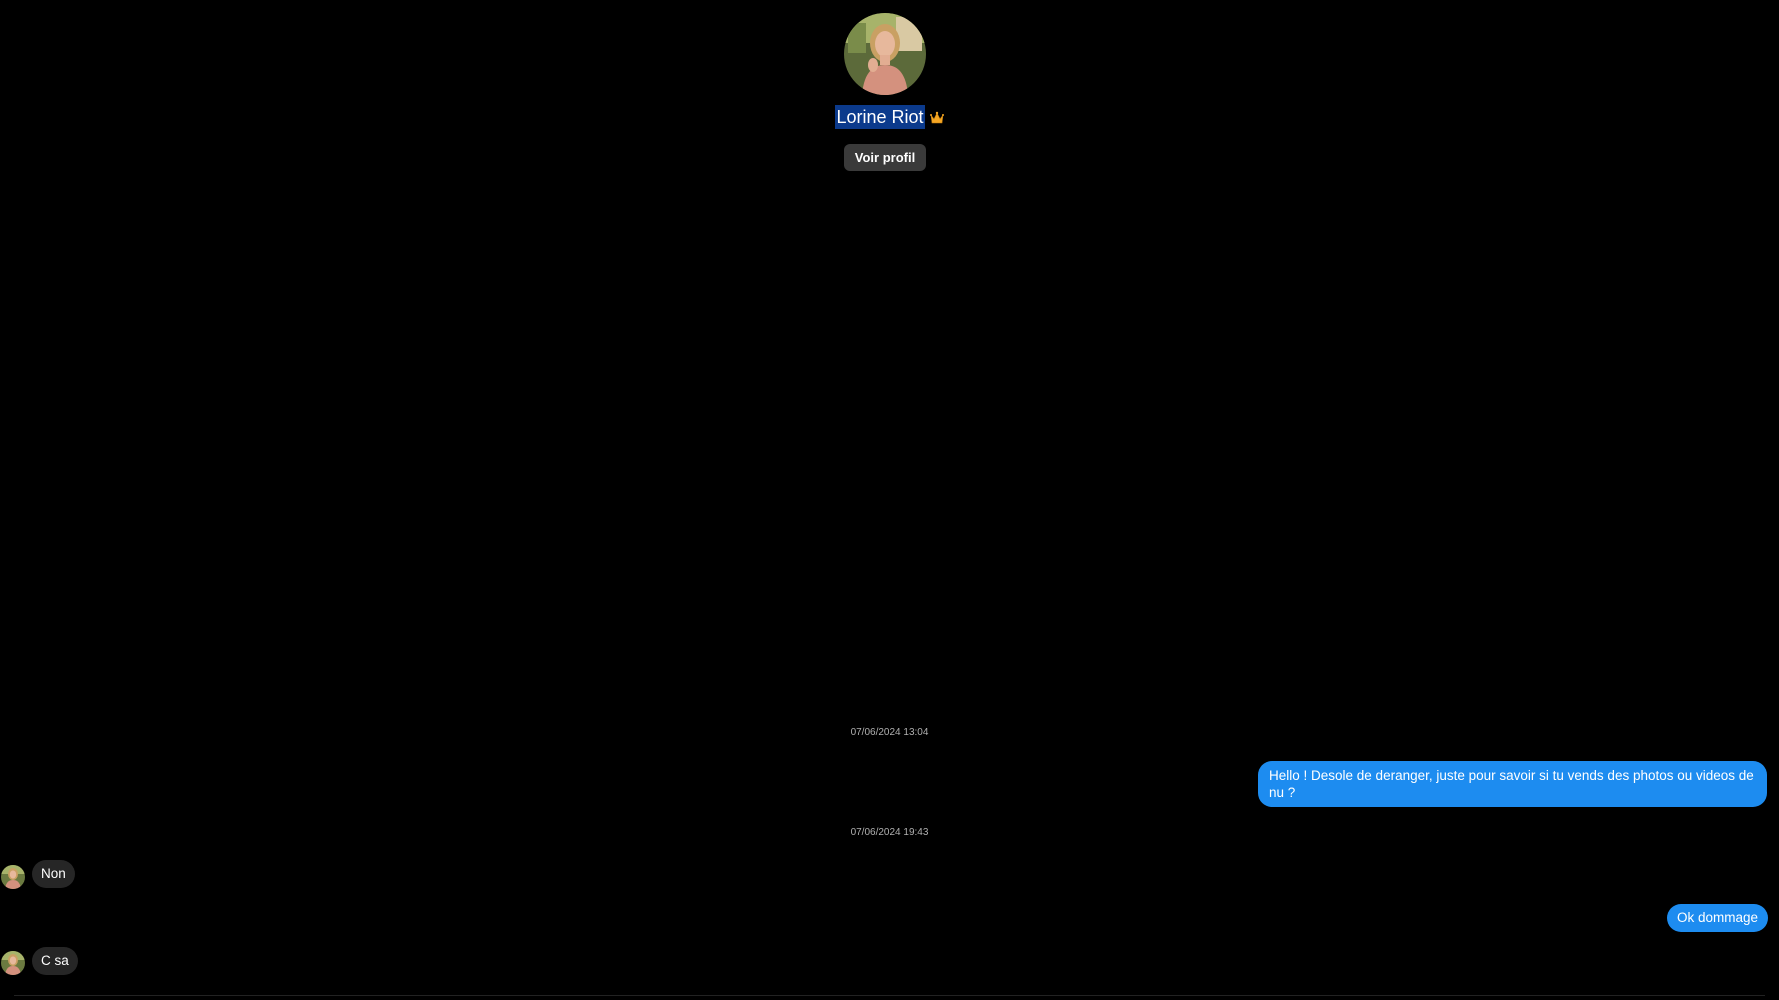  I want to click on composer-divider, so click(889, 995).